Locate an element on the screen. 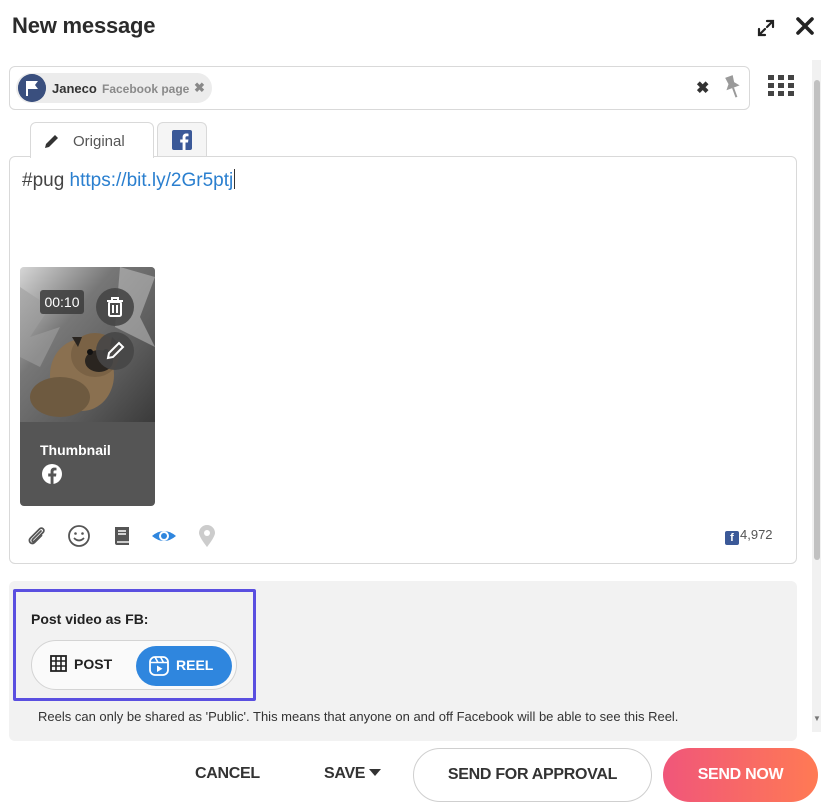 This screenshot has width=821, height=807. save-button: SAVE is located at coordinates (353, 774).